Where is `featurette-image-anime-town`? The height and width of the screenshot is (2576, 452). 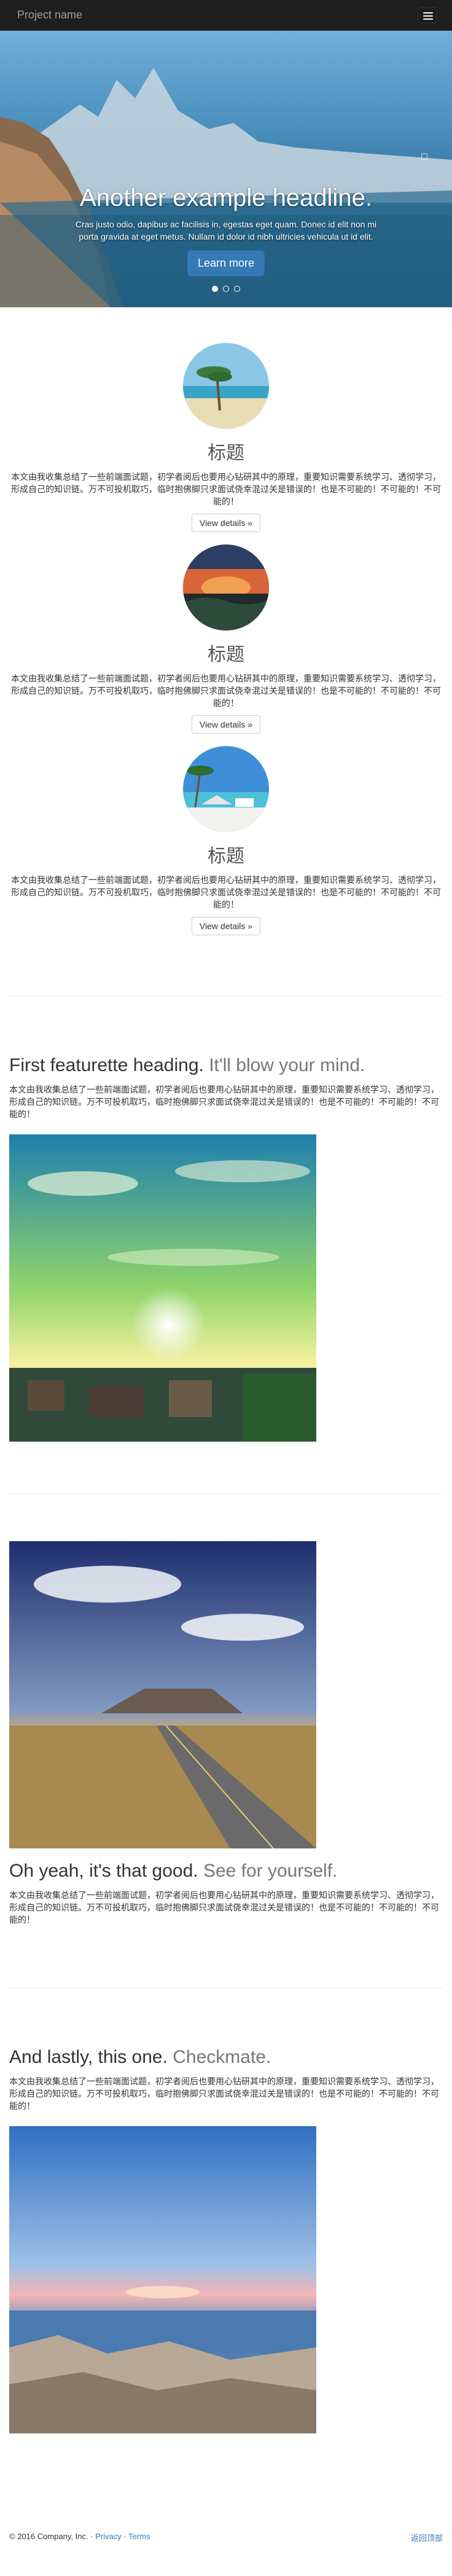 featurette-image-anime-town is located at coordinates (162, 1288).